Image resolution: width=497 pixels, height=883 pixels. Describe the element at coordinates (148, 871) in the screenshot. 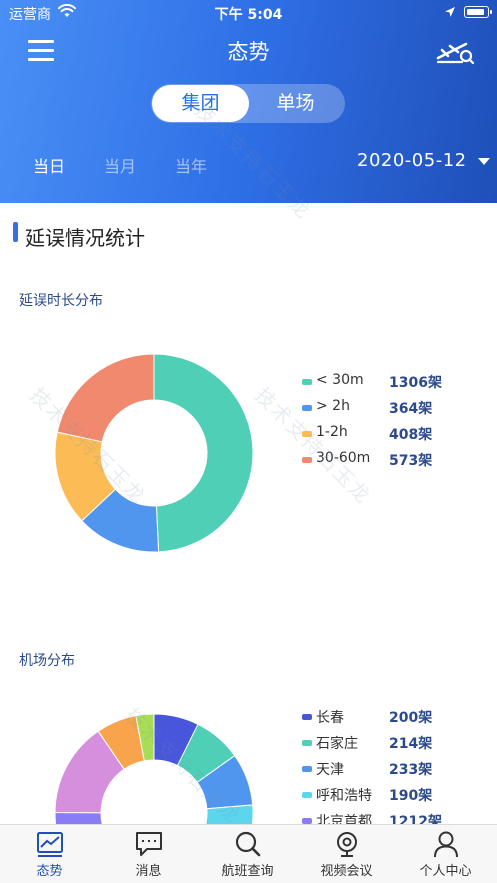

I see `tab-label: 消息` at that location.